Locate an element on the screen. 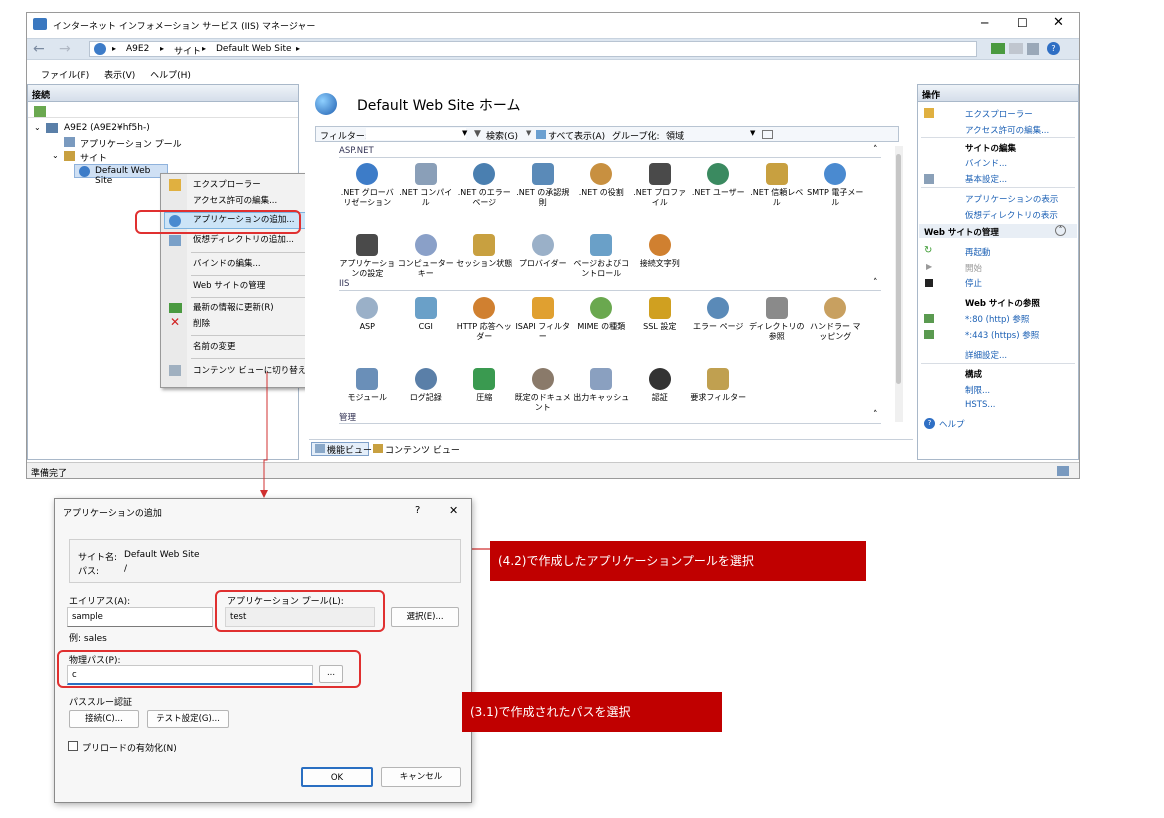 This screenshot has height=818, width=1164. pass-through-label: パススルー認証 is located at coordinates (101, 703).